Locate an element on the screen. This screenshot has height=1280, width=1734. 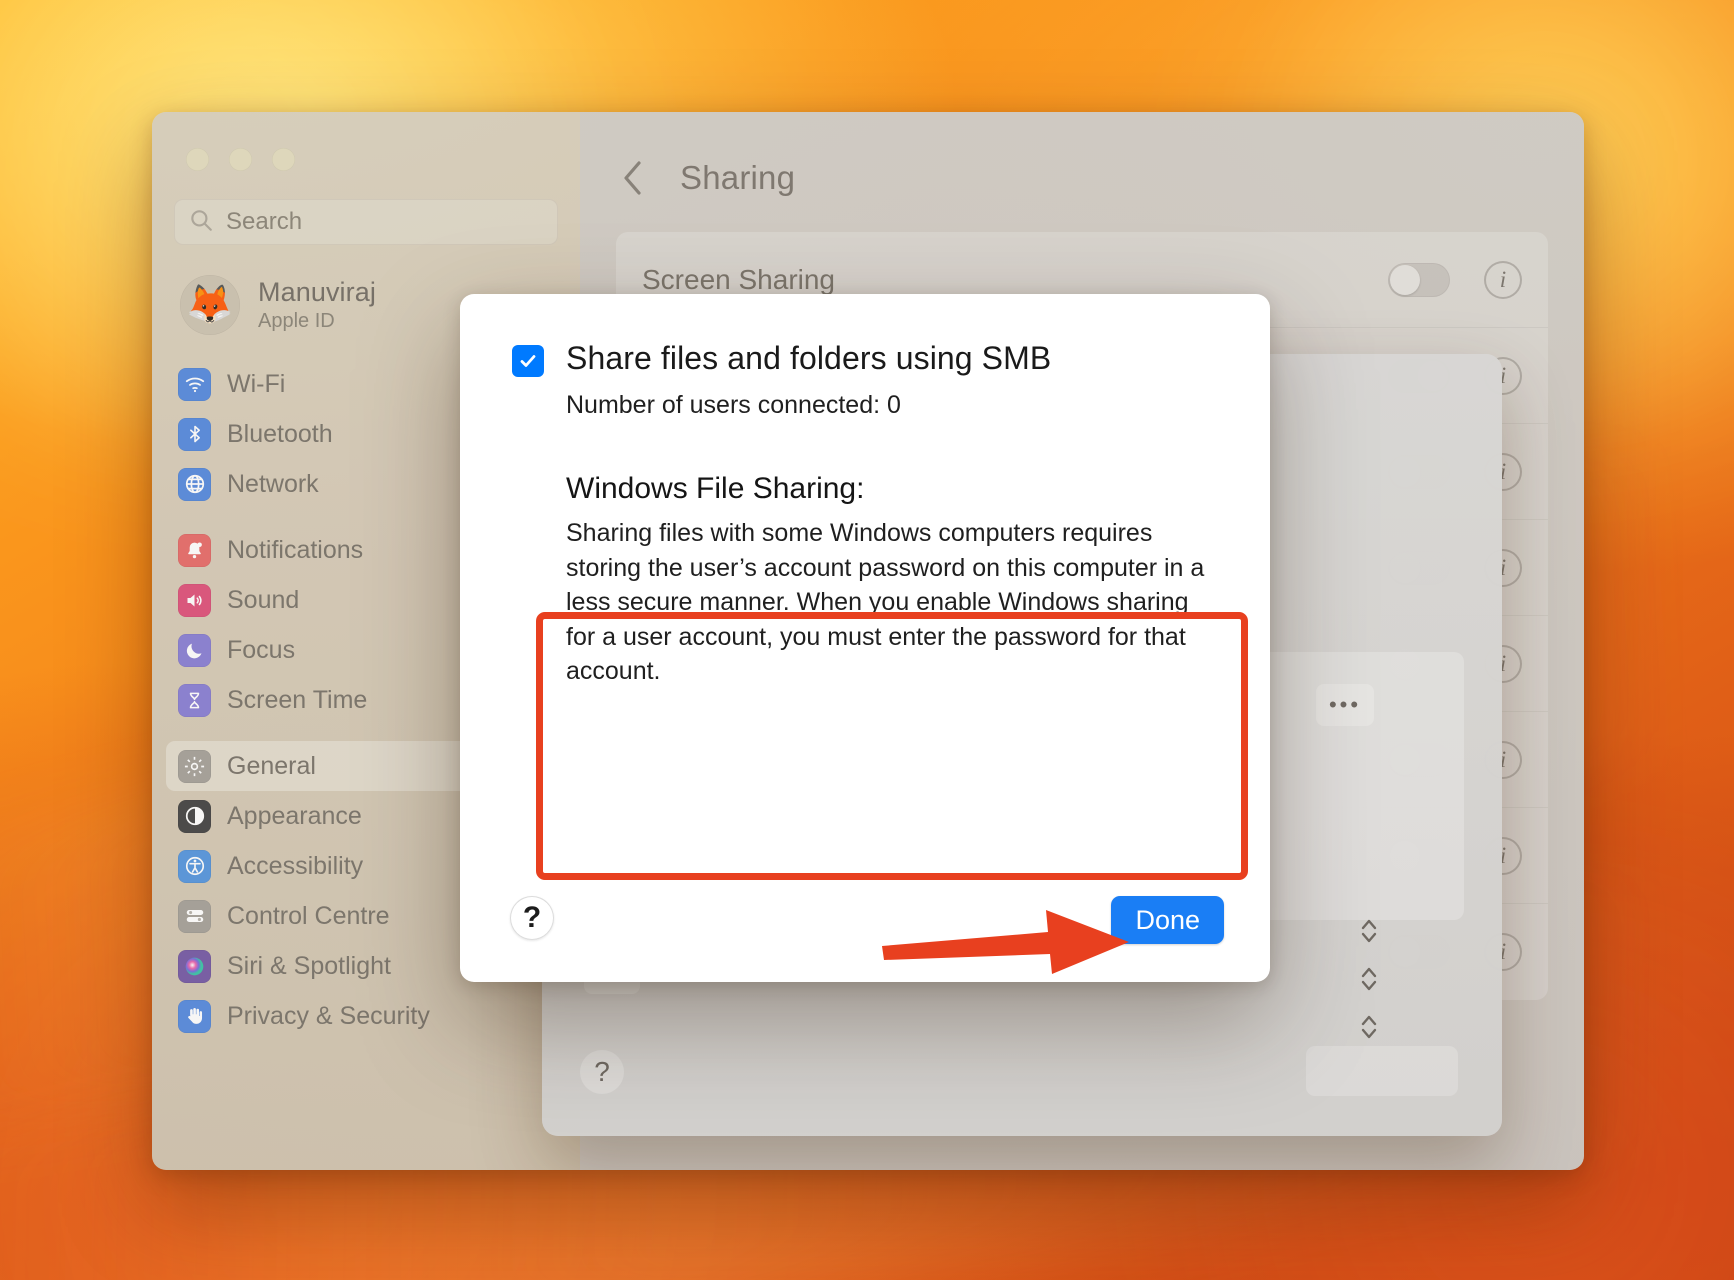
close-button is located at coordinates (197, 159).